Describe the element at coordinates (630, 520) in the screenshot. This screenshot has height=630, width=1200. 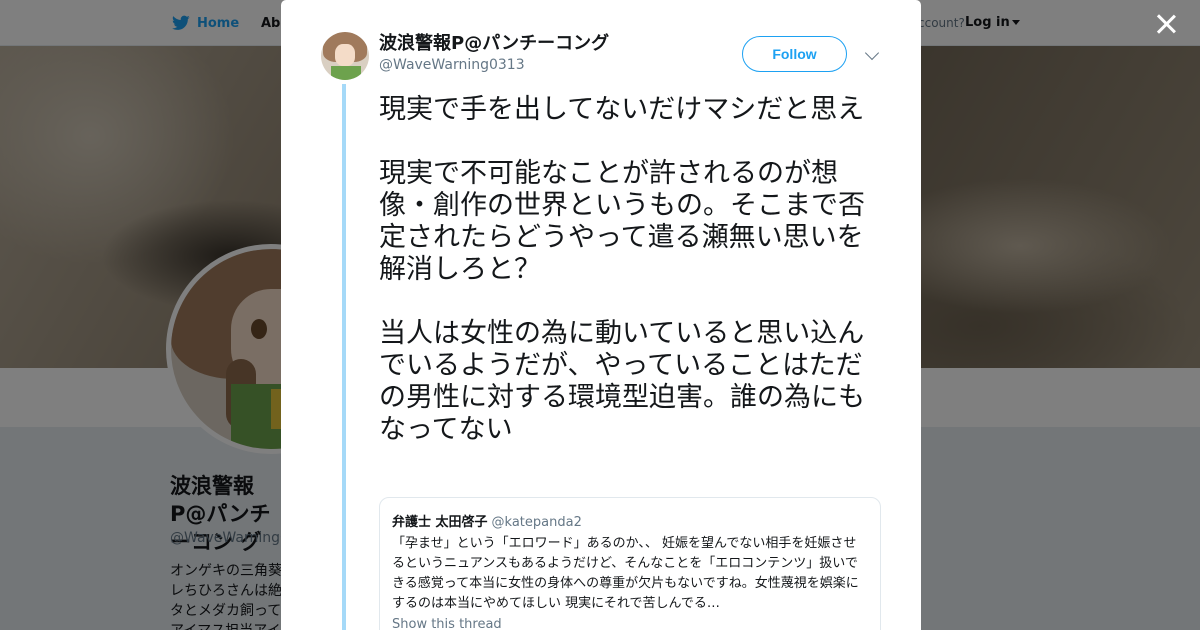
I see `quoted-tweet-header: 弁護士 太田啓子 @katepanda2` at that location.